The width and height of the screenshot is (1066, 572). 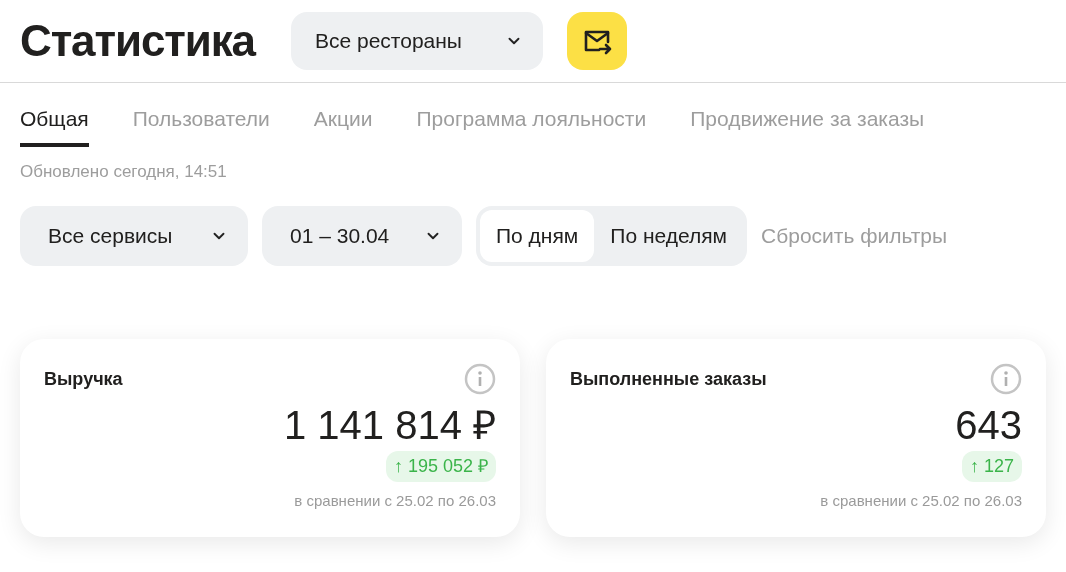 I want to click on delta-value: ↑ 195 052 ₽, so click(x=440, y=466).